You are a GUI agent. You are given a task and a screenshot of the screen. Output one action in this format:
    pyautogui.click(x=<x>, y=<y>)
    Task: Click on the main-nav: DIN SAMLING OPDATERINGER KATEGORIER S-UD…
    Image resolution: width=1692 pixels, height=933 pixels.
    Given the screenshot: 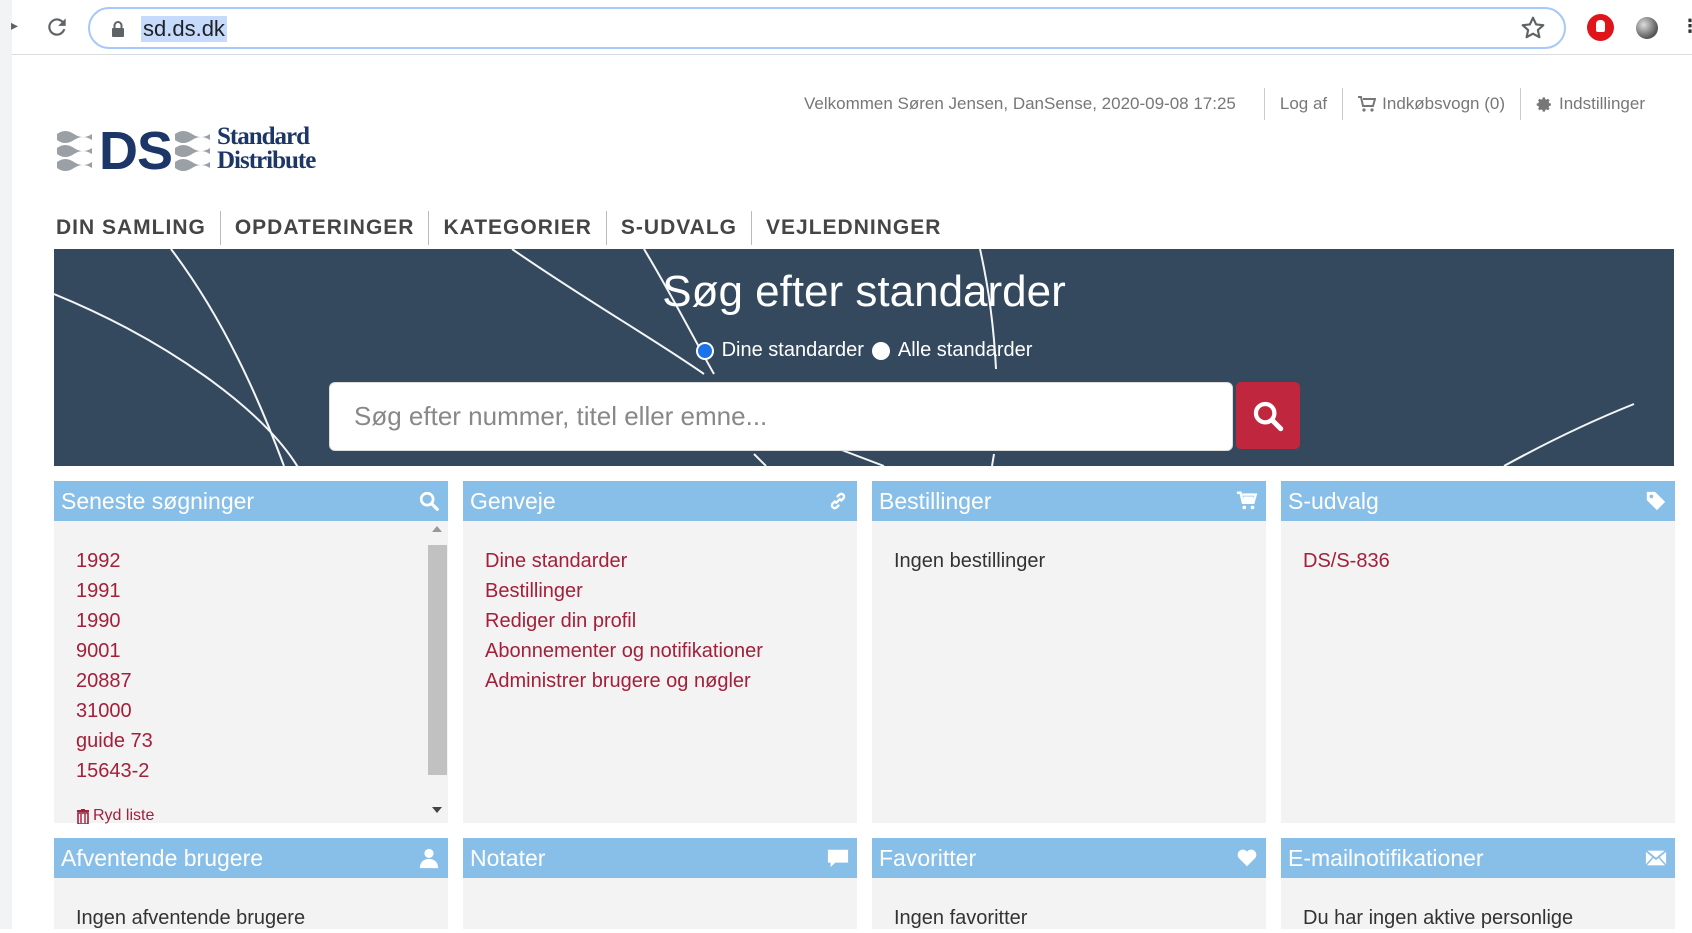 What is the action you would take?
    pyautogui.click(x=505, y=228)
    